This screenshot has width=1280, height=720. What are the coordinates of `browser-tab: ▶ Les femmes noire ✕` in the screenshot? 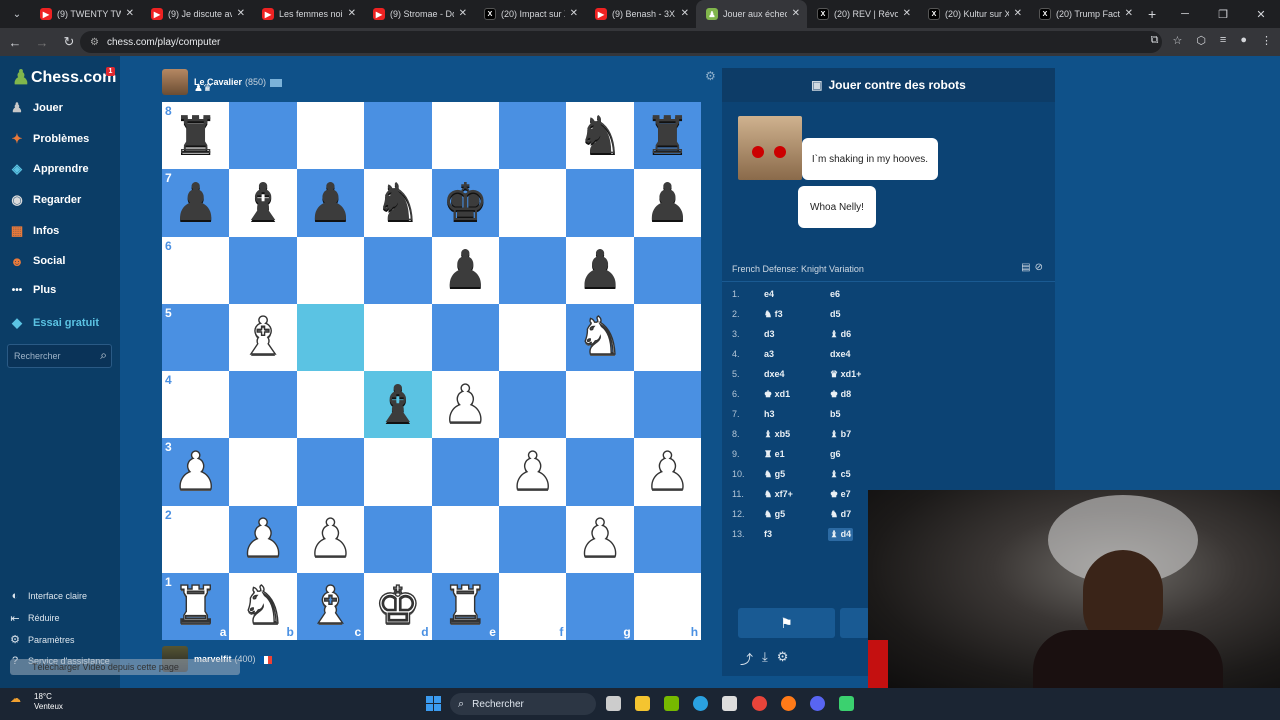 It's located at (307, 14).